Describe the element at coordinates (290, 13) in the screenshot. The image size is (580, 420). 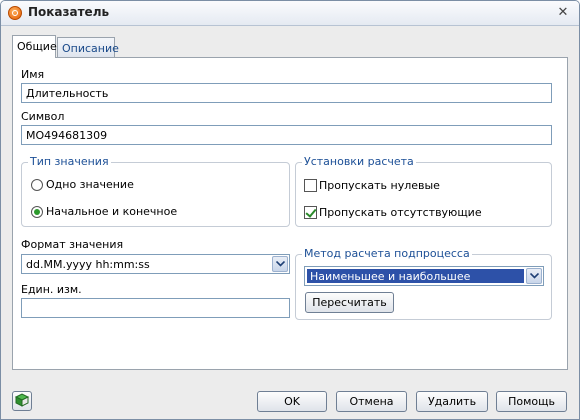
I see `title-bar: Показатель ✕` at that location.